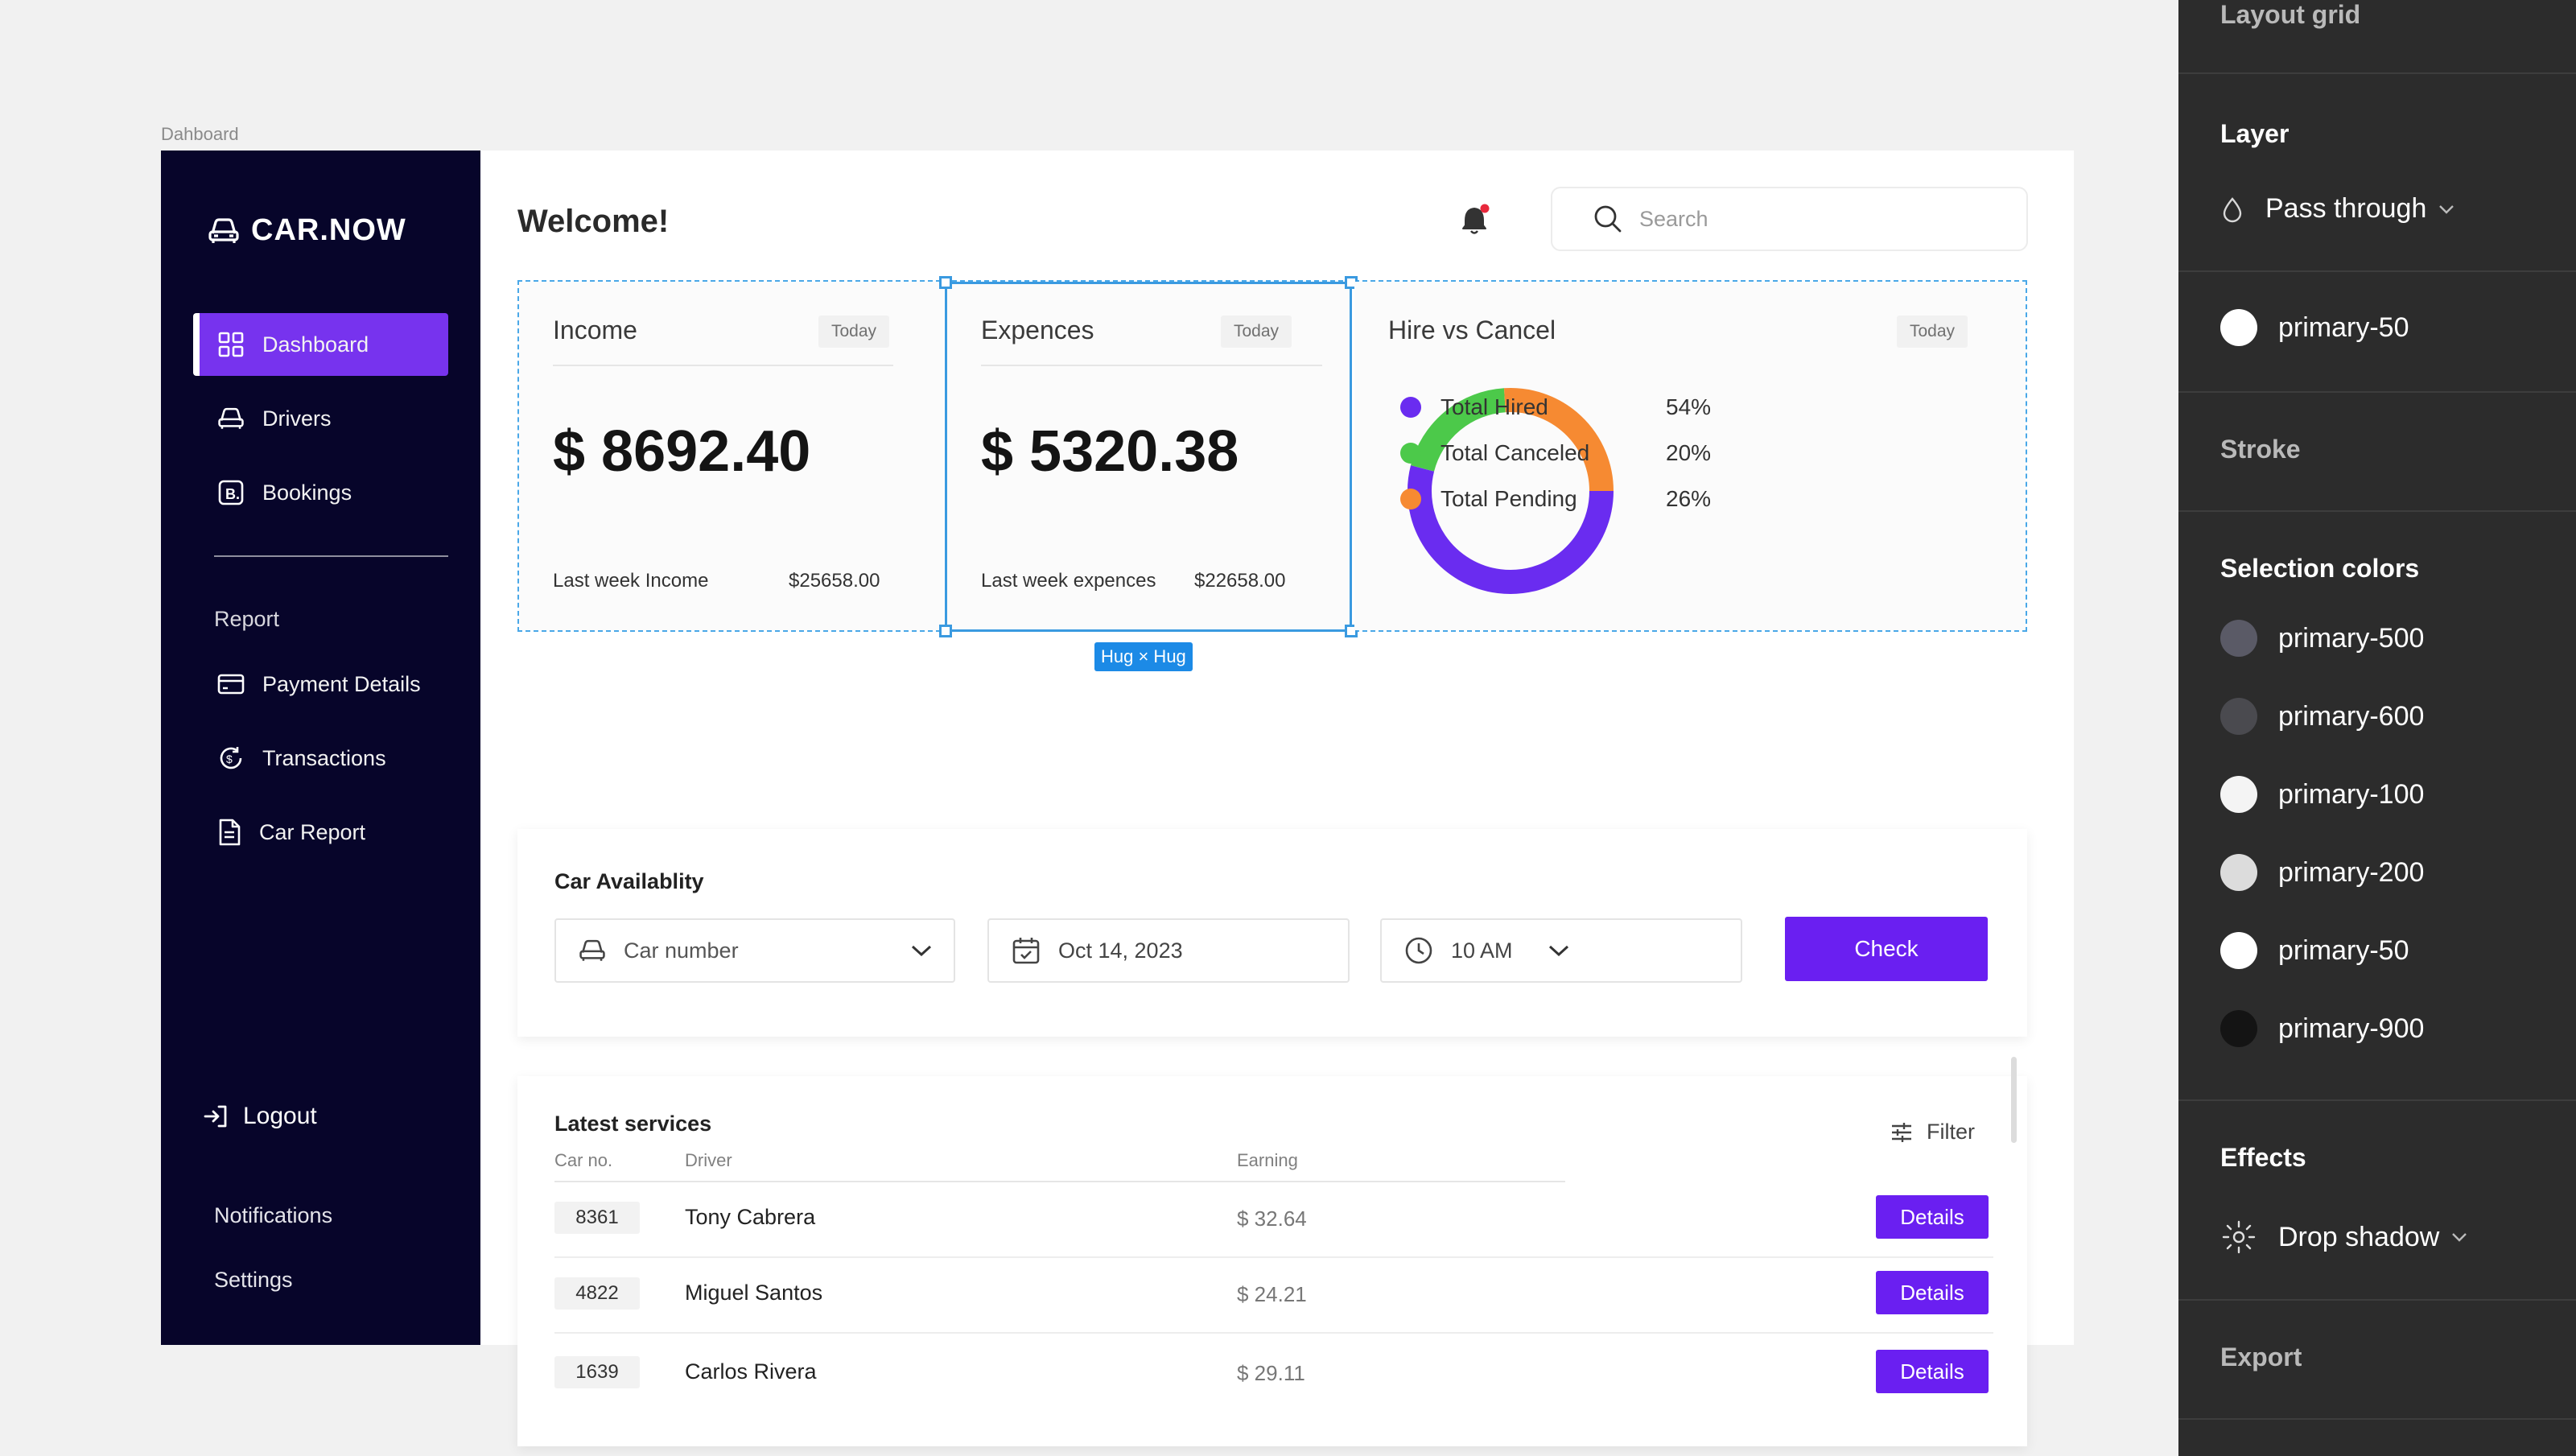  Describe the element at coordinates (1476, 221) in the screenshot. I see `notification-bell-button` at that location.